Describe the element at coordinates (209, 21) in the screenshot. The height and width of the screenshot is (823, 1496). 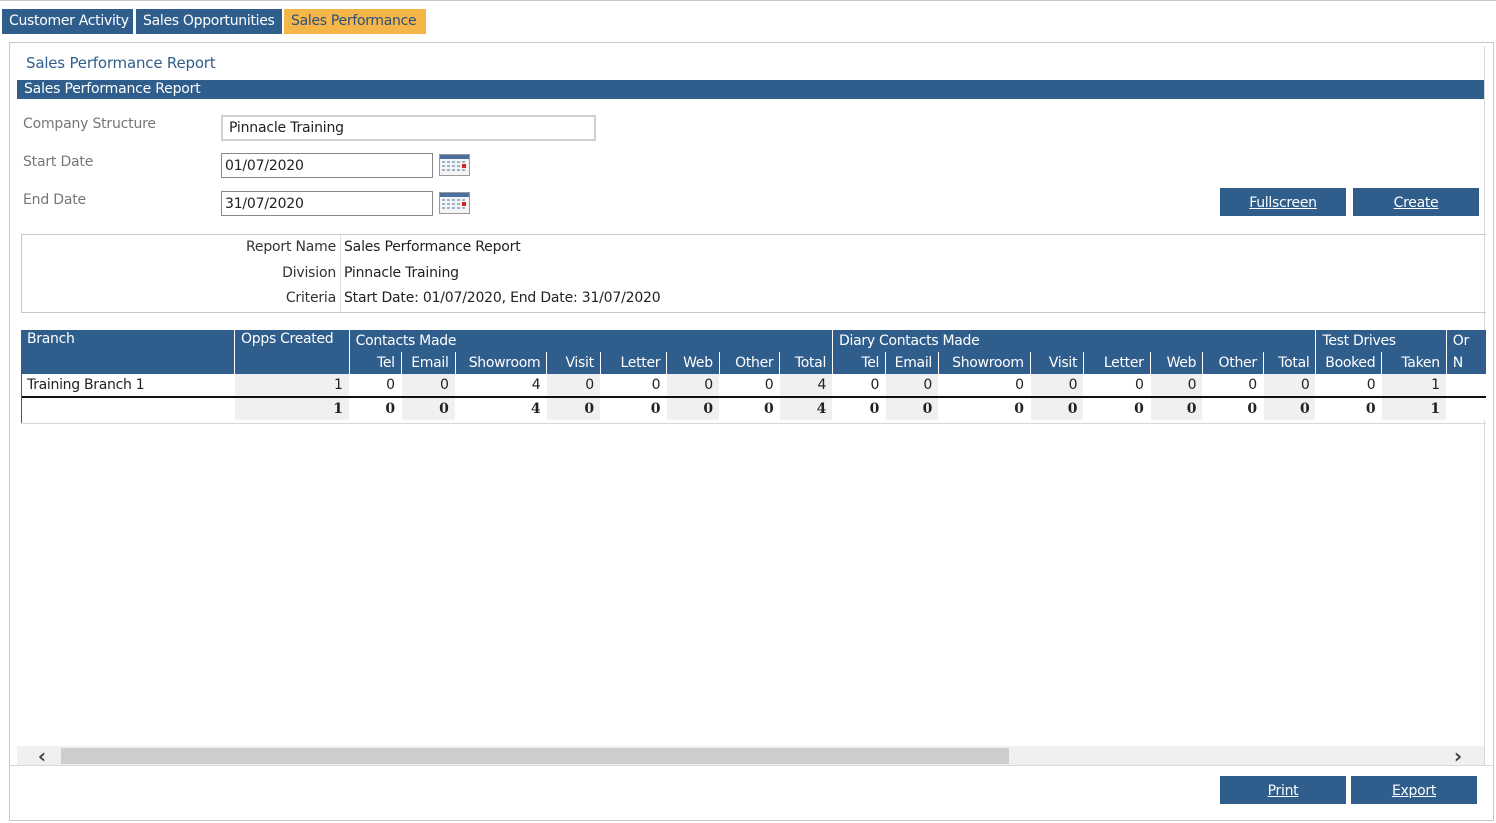
I see `tab-sales-opportunities: Sales Opportunities` at that location.